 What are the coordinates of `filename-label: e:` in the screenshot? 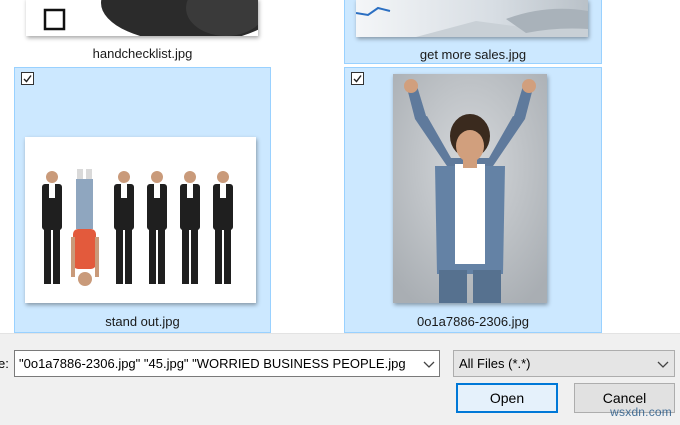 It's located at (4, 363).